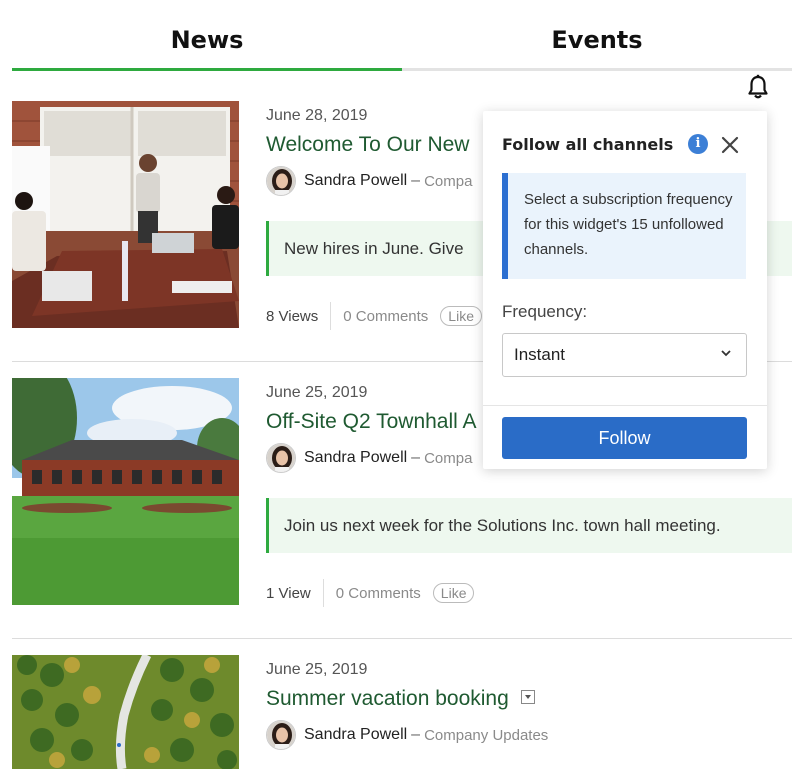 The image size is (800, 769). I want to click on post-author: Sandra Powell – Company Updates, so click(407, 735).